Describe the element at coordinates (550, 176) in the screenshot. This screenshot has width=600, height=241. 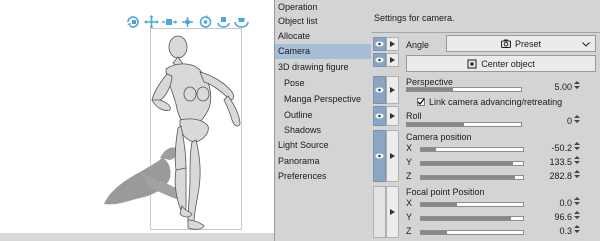
I see `camera-z-value: 282.8` at that location.